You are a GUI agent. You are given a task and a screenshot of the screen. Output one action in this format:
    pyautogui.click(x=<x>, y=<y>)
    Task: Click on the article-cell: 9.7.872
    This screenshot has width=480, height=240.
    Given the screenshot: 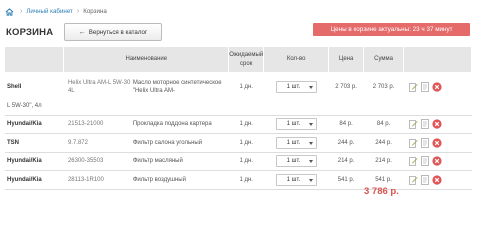 What is the action you would take?
    pyautogui.click(x=97, y=143)
    